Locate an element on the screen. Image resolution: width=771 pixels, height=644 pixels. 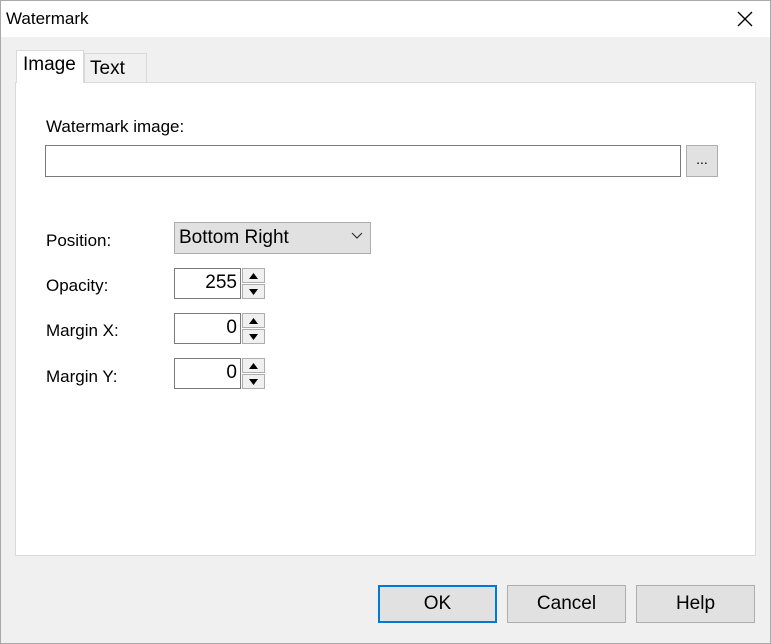
margin-y-spinner is located at coordinates (253, 373).